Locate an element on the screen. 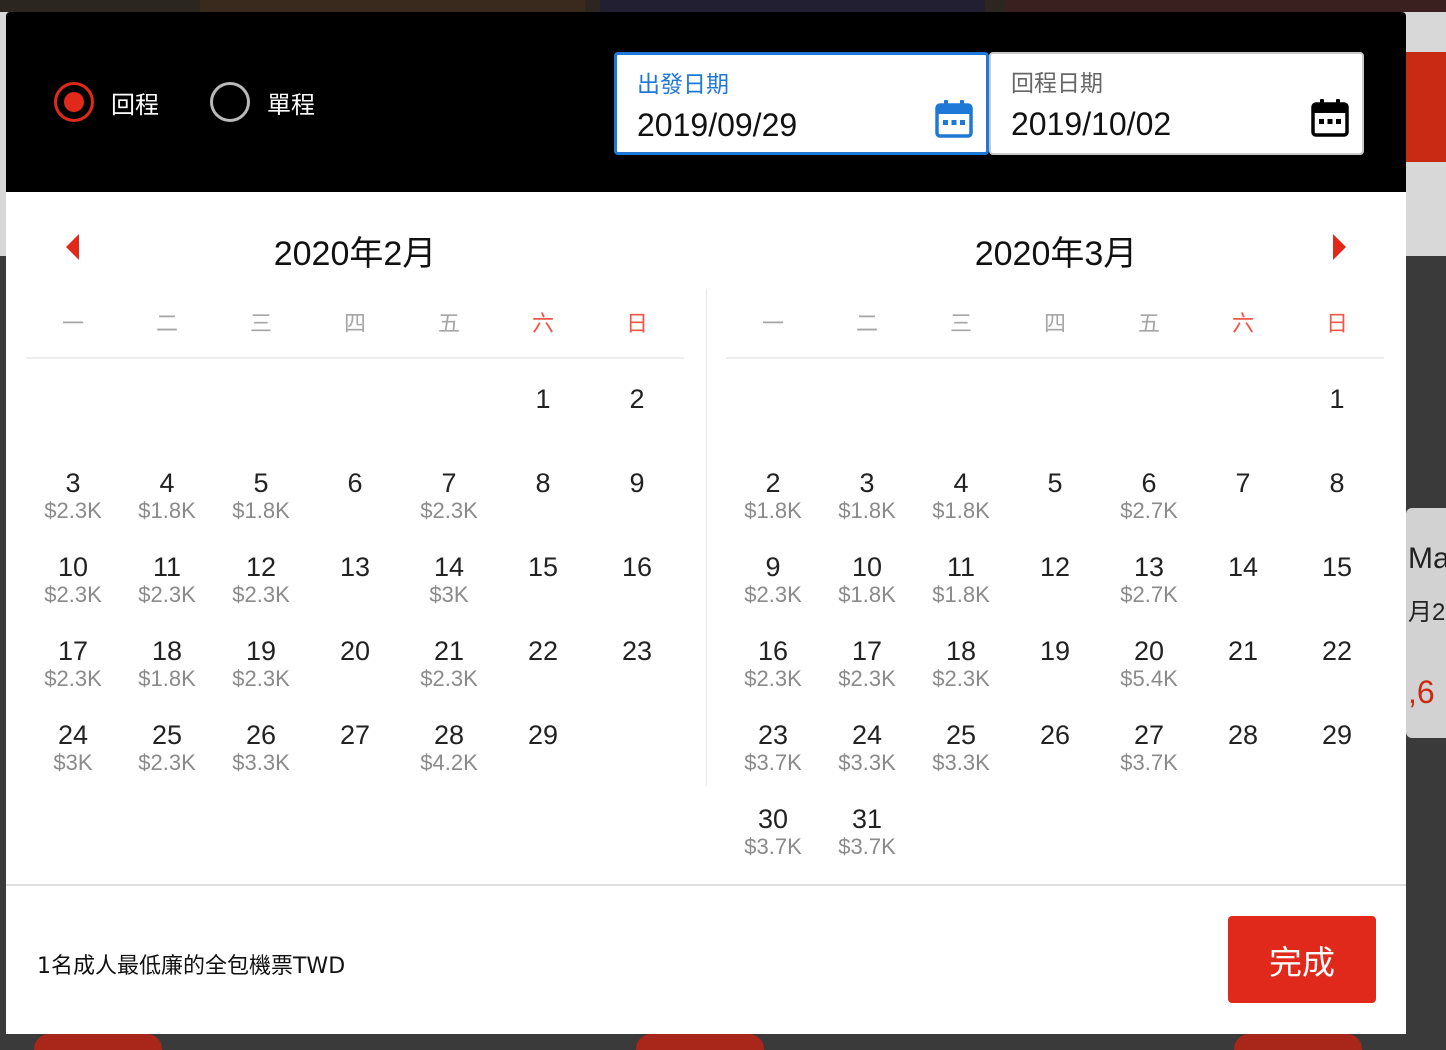 This screenshot has width=1446, height=1050. day-price: $5.4K is located at coordinates (1149, 678).